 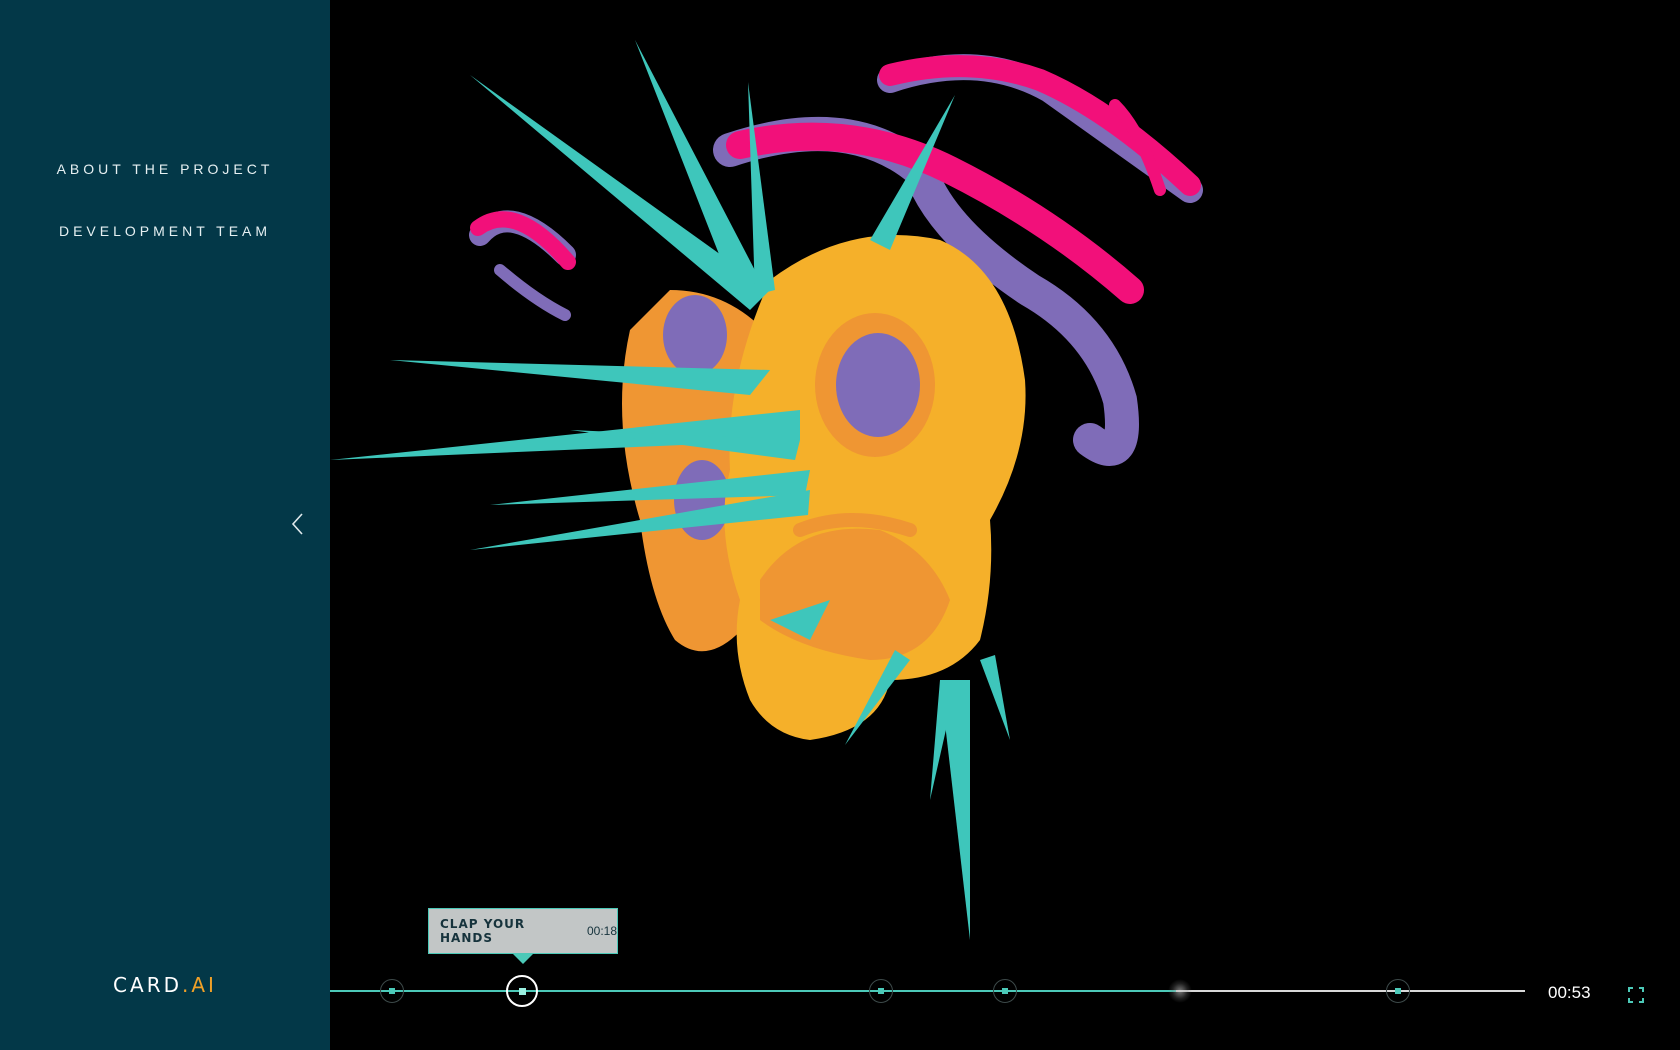 I want to click on tooltip-title: CLAP YOUR HANDS, so click(x=483, y=931).